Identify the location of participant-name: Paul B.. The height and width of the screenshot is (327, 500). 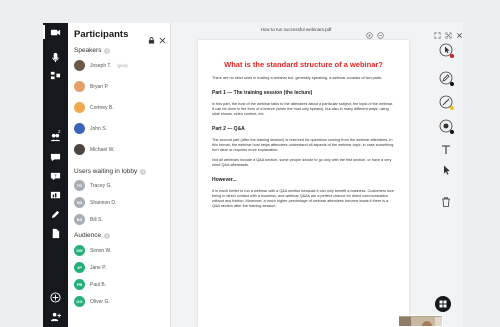
(98, 284).